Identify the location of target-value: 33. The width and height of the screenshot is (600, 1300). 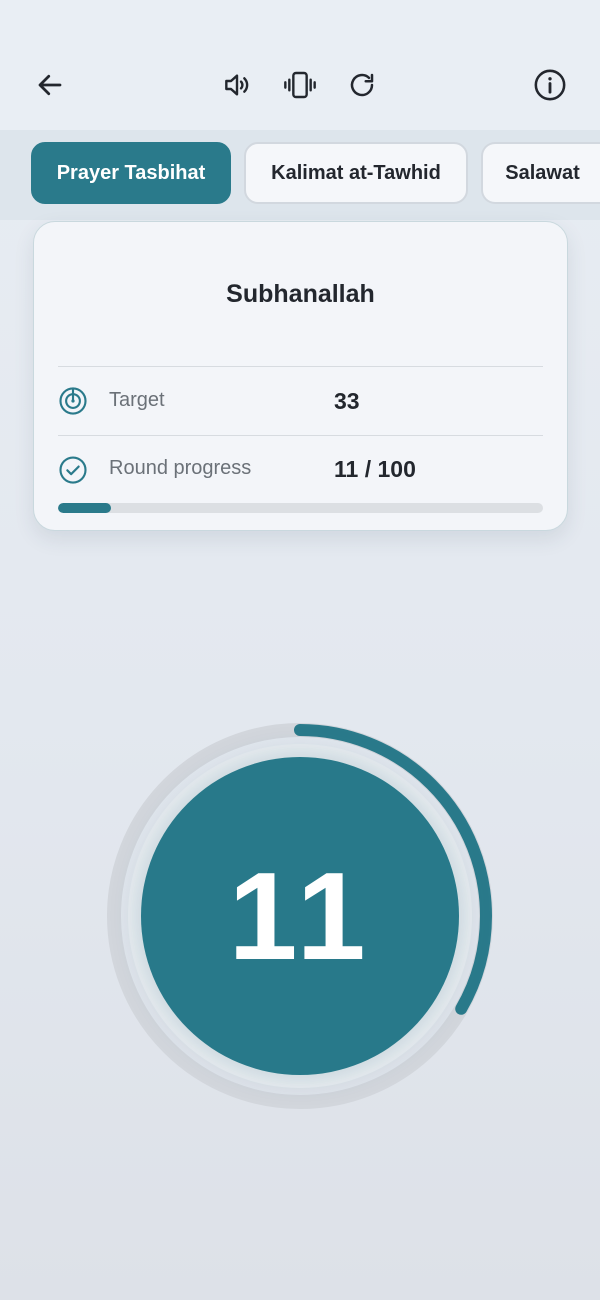
(347, 401).